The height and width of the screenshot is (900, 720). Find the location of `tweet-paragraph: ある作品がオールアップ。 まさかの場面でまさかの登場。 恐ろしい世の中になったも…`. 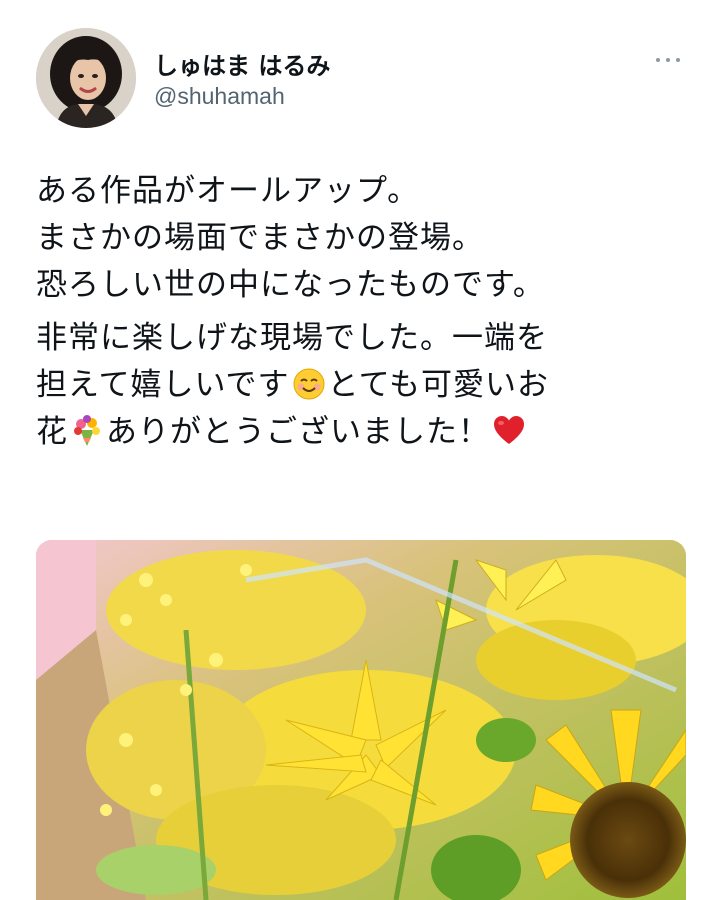

tweet-paragraph: ある作品がオールアップ。 まさかの場面でまさかの登場。 恐ろしい世の中になったも… is located at coordinates (366, 238).